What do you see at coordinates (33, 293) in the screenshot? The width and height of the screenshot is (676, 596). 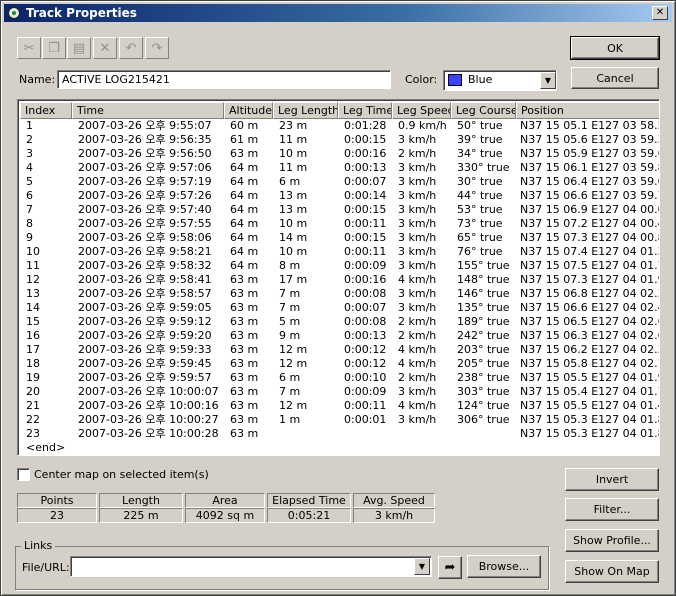 I see `table-cell: 13` at bounding box center [33, 293].